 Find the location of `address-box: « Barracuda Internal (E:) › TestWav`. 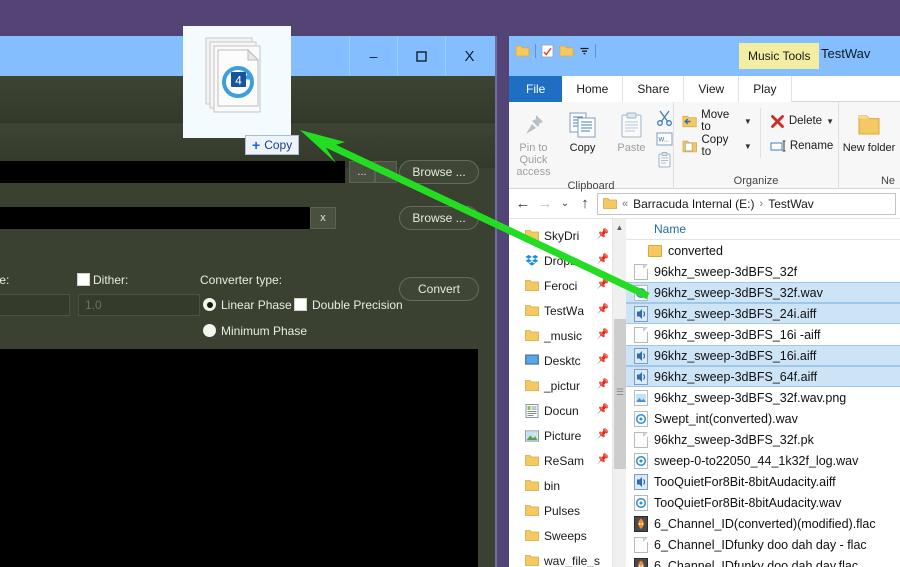

address-box: « Barracuda Internal (E:) › TestWav is located at coordinates (746, 203).